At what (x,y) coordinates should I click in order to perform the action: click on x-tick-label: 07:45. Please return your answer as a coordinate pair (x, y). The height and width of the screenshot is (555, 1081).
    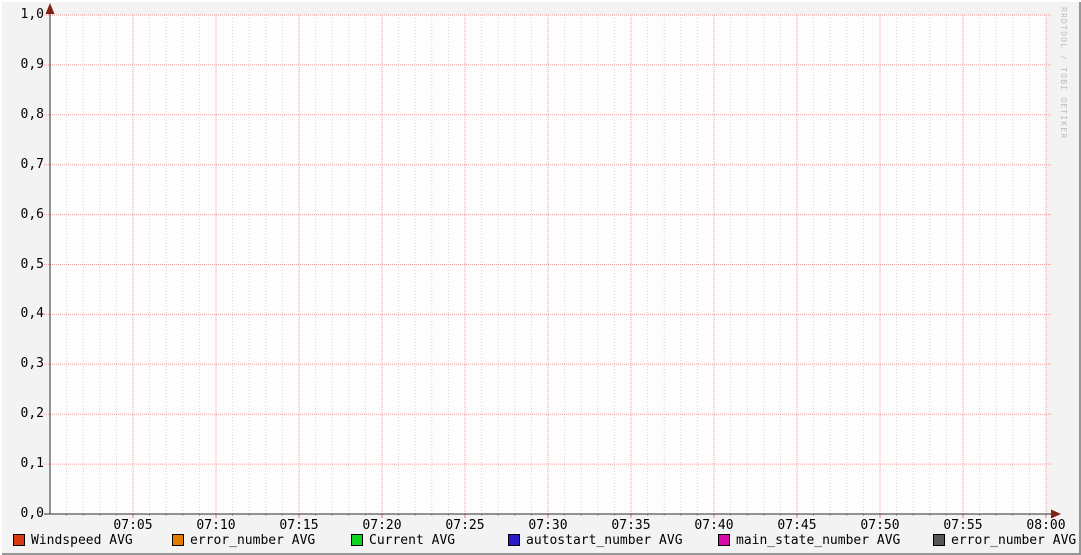
    Looking at the image, I should click on (797, 525).